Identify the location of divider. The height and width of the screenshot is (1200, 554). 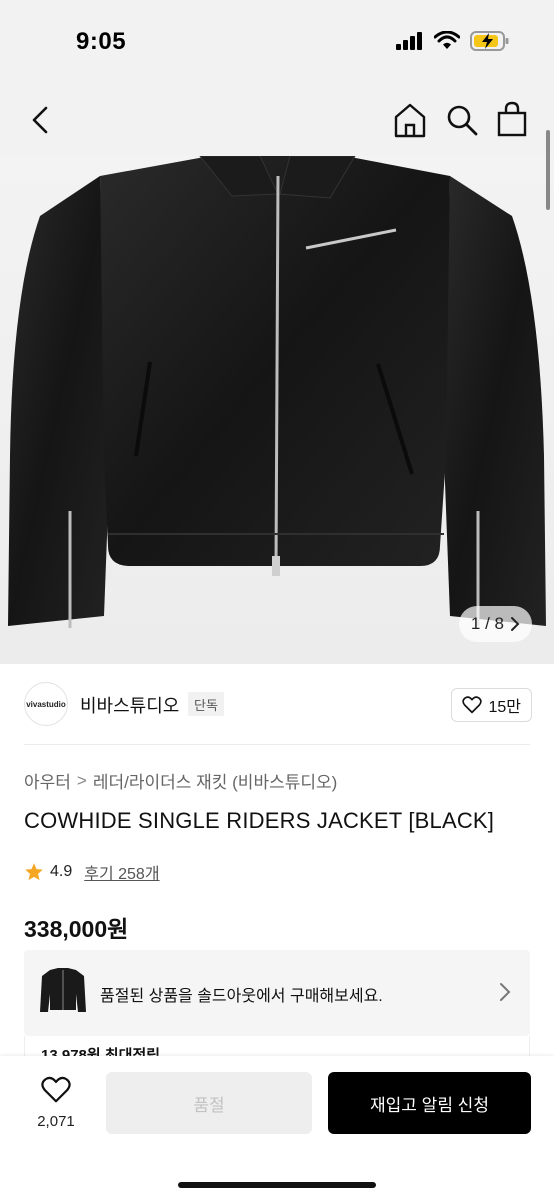
(277, 744).